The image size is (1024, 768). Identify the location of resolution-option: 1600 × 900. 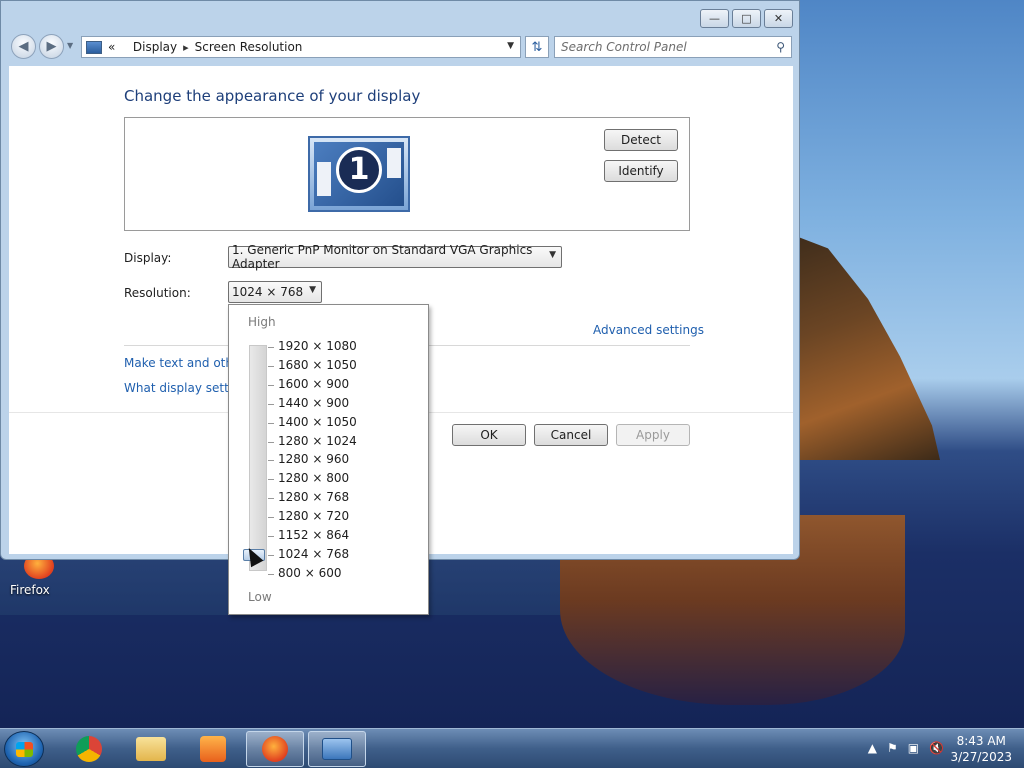
(313, 384).